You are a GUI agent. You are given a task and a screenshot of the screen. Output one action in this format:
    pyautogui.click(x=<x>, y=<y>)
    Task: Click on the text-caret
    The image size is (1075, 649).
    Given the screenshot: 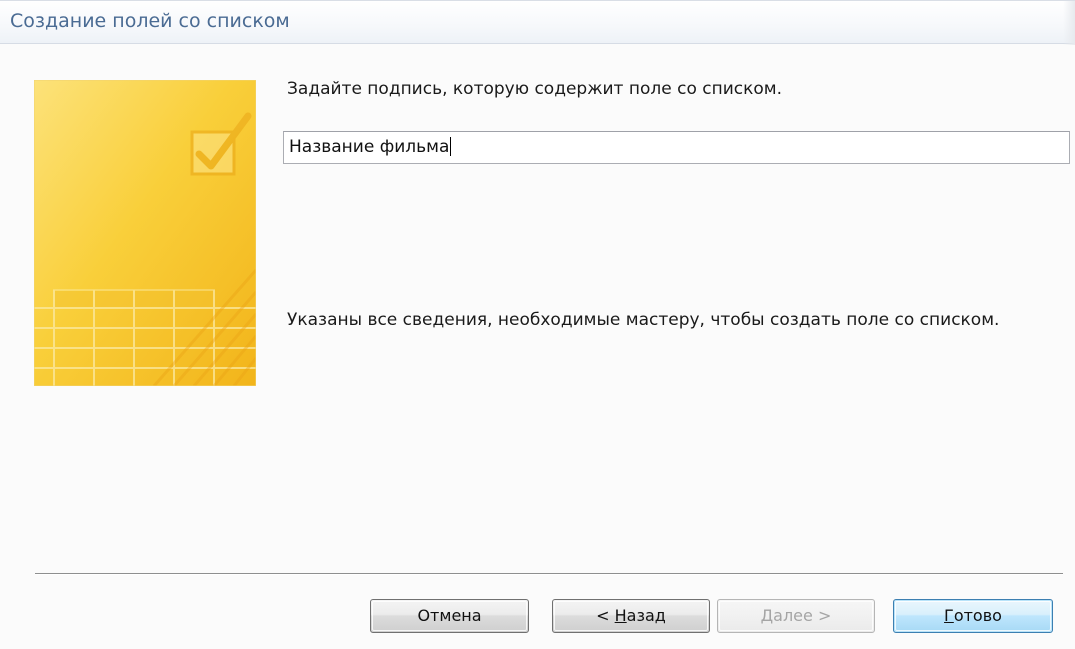 What is the action you would take?
    pyautogui.click(x=451, y=146)
    